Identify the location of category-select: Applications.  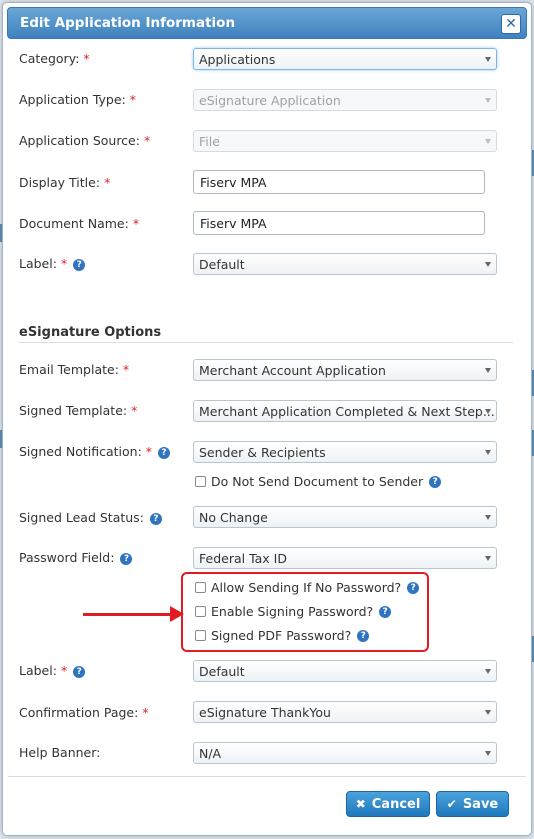
(345, 59).